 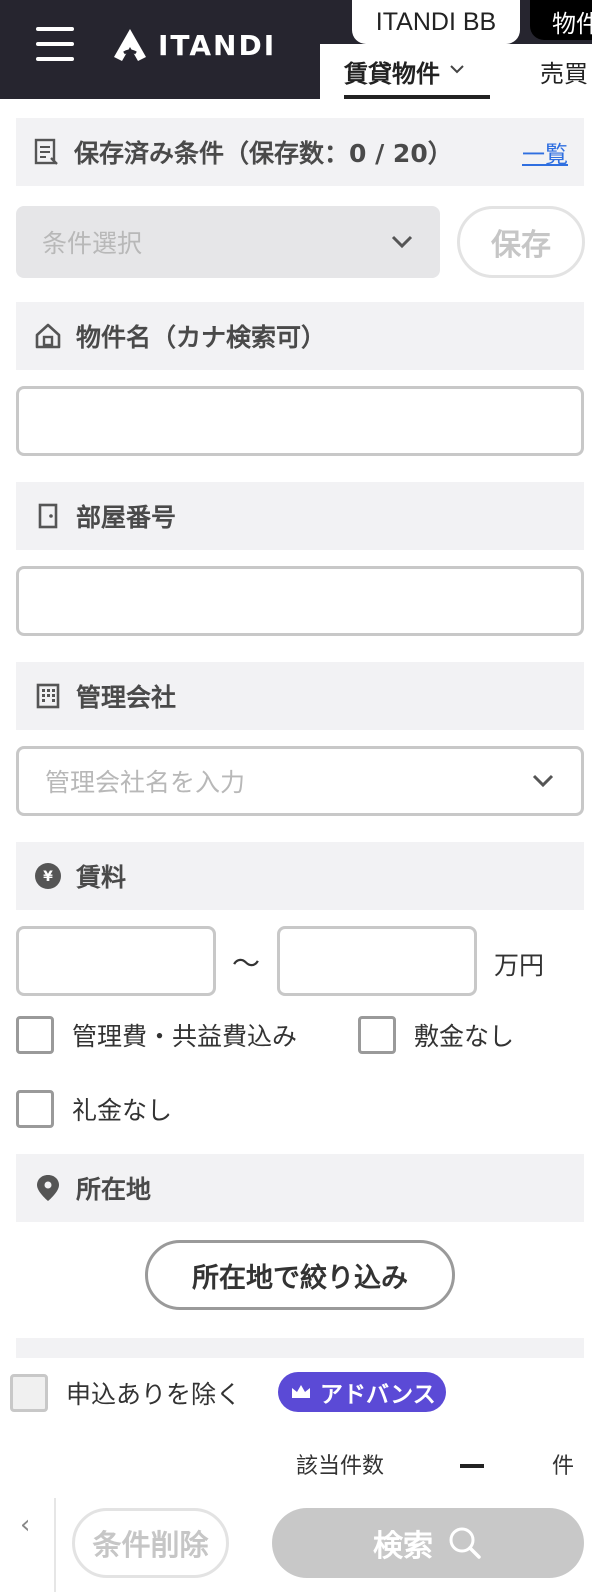 I want to click on checkbox-no-deposit: 敷金なし, so click(x=436, y=1035).